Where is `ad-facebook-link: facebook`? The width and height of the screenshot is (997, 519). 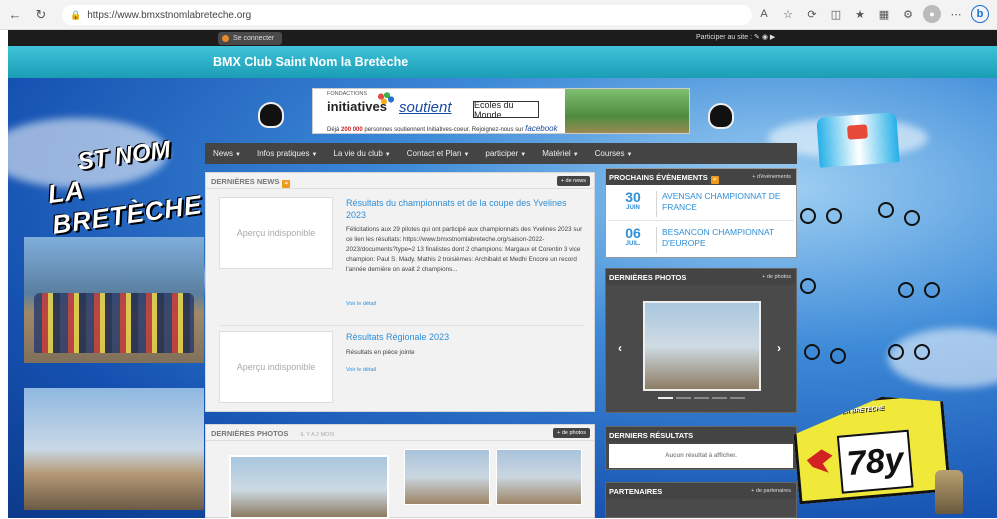 ad-facebook-link: facebook is located at coordinates (541, 128).